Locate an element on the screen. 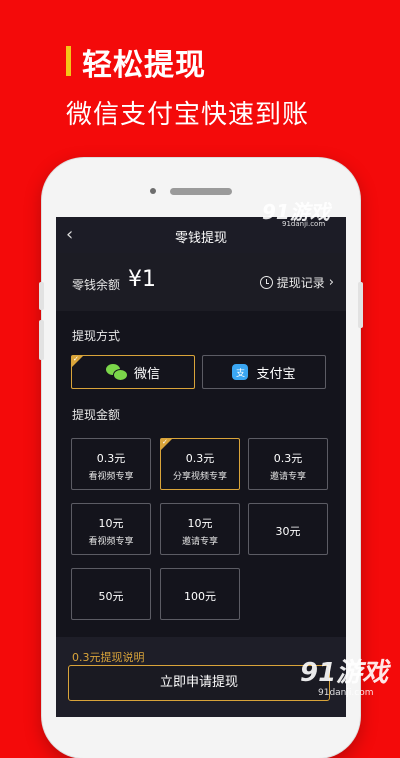 The height and width of the screenshot is (758, 400). amount-option: 30元 is located at coordinates (288, 529).